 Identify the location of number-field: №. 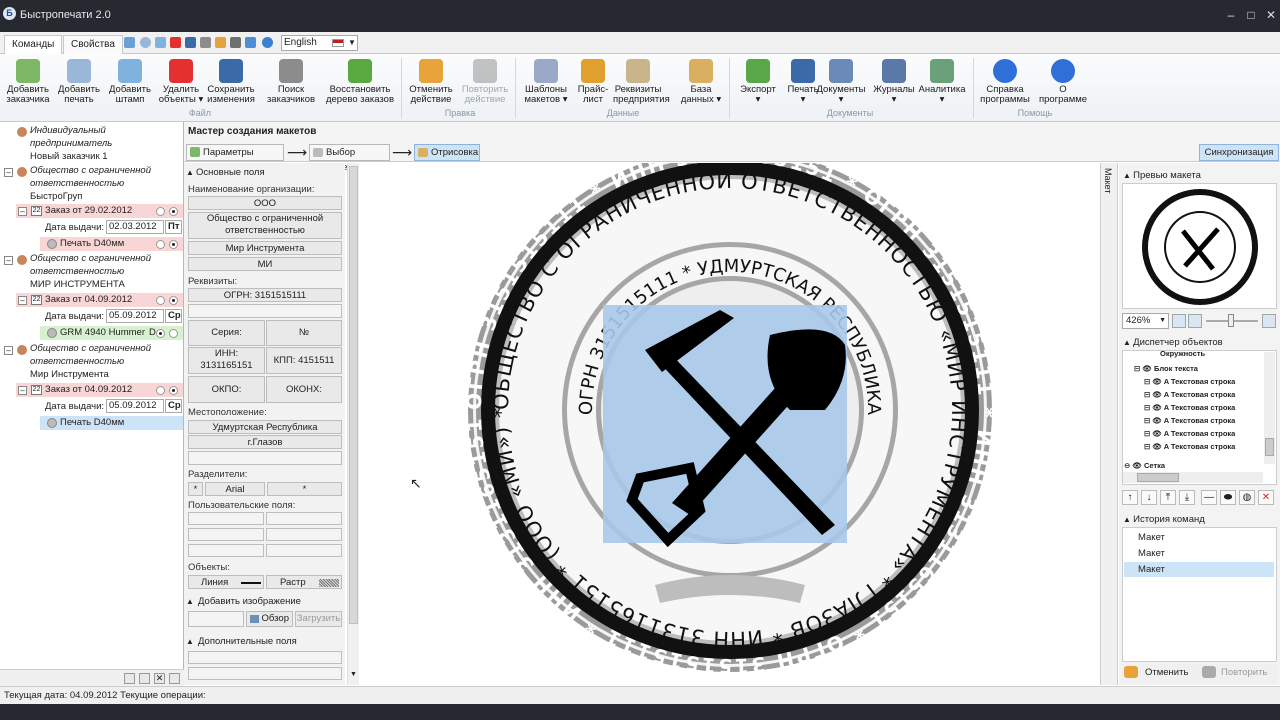
(304, 333).